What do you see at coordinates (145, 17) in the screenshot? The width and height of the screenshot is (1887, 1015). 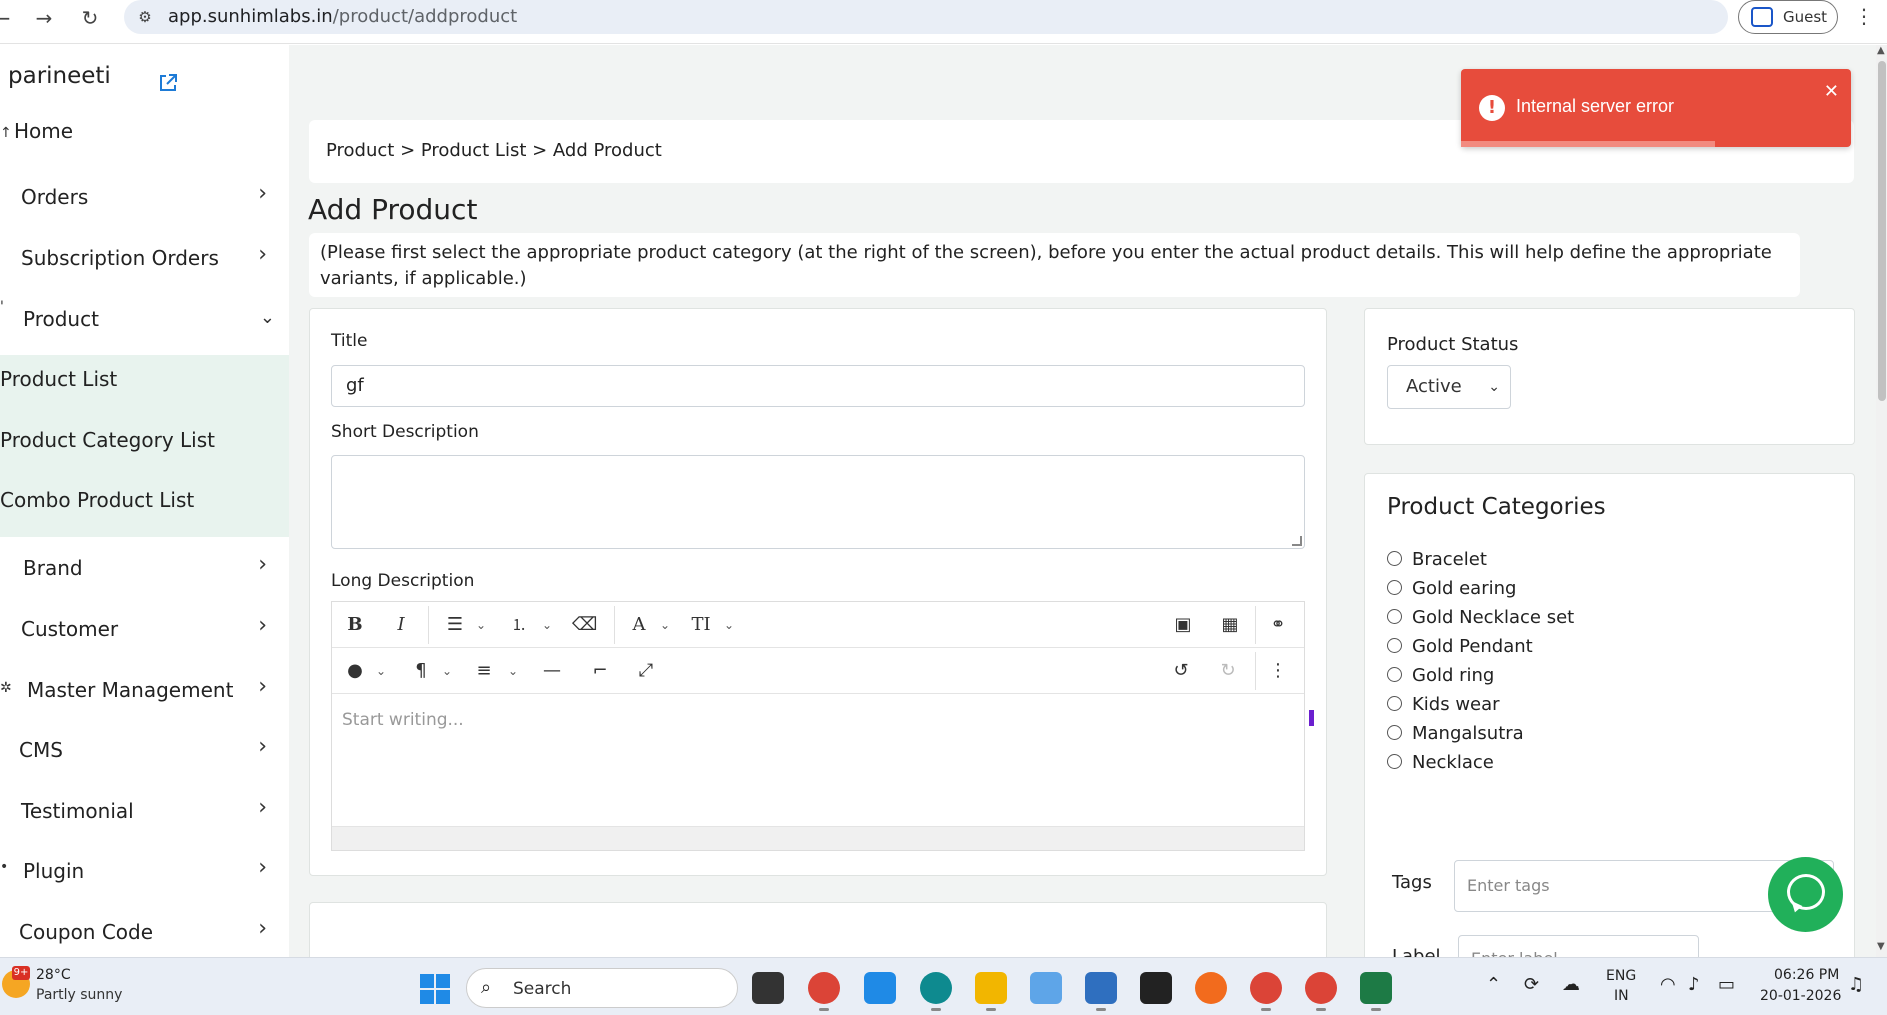 I see `site-settings-icon: ⚙` at bounding box center [145, 17].